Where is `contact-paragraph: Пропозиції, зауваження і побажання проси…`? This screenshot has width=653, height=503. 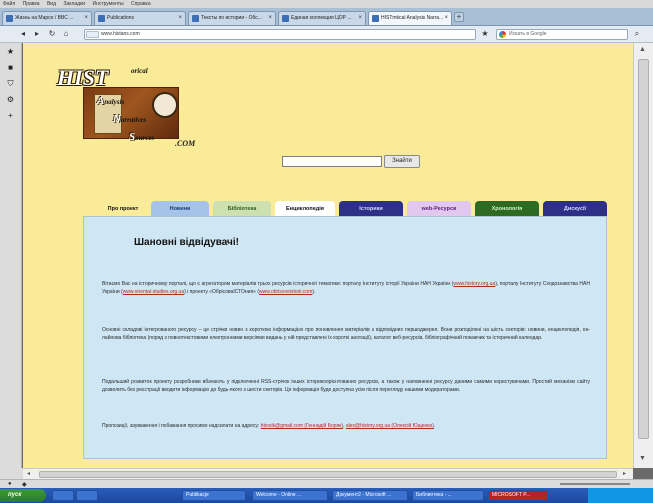
contact-paragraph: Пропозиції, зауваження і побажання проси… is located at coordinates (346, 427).